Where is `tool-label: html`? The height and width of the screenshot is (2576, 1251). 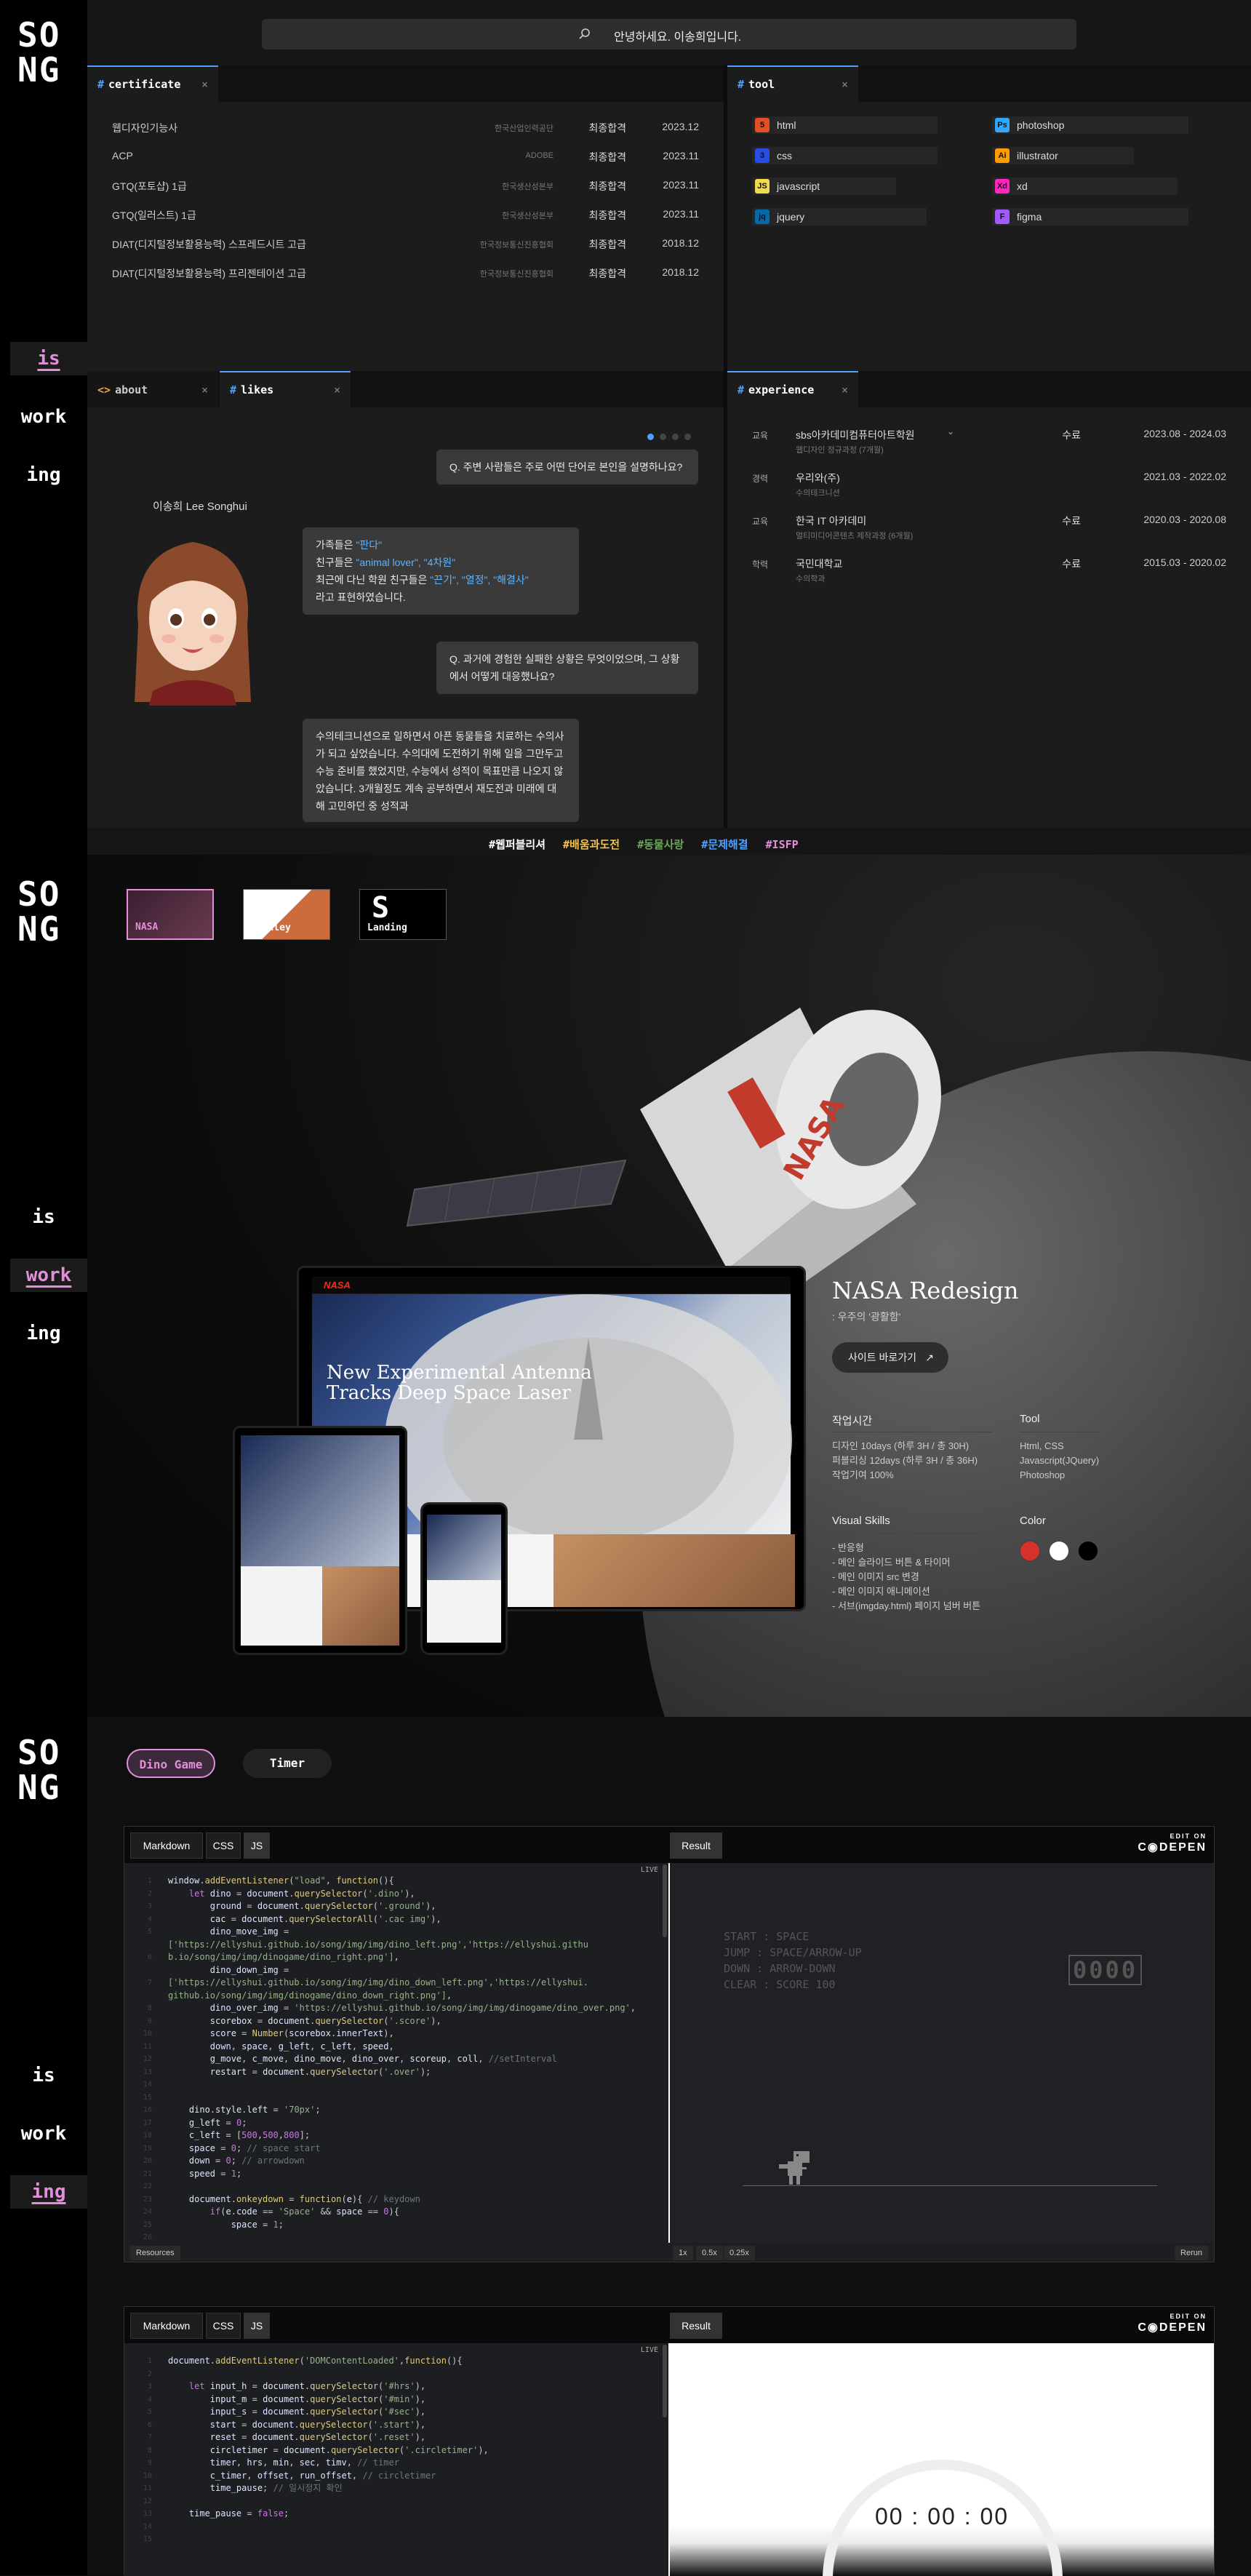 tool-label: html is located at coordinates (786, 125).